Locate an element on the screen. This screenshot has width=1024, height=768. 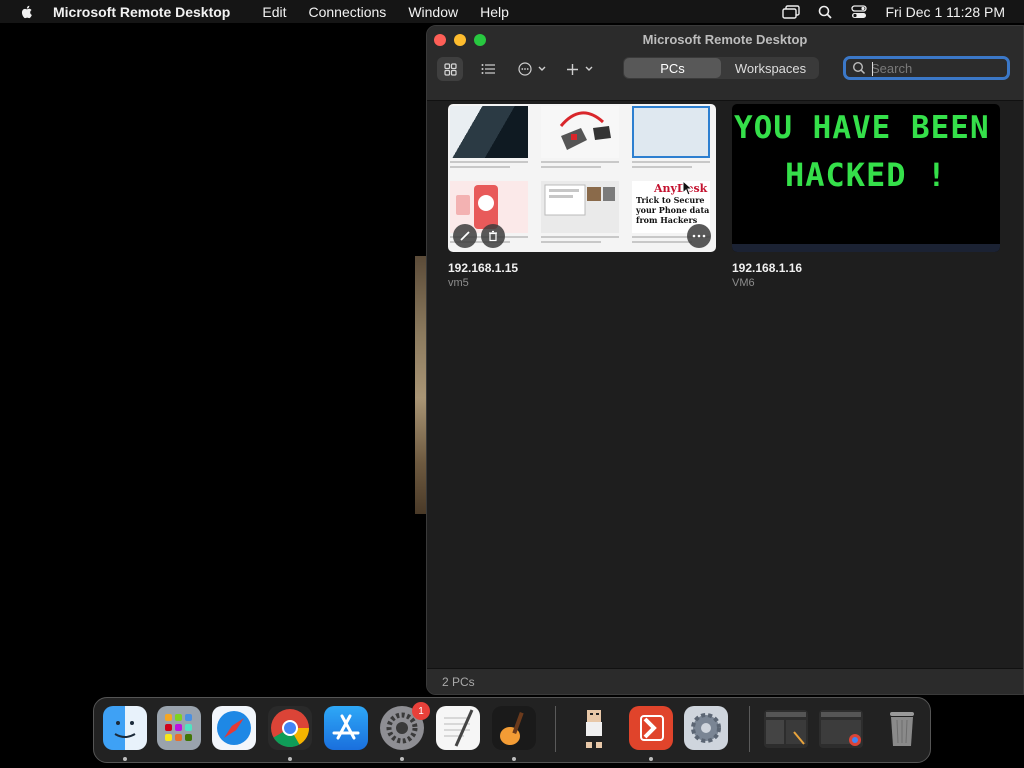
menu-window: Window is located at coordinates (433, 12).